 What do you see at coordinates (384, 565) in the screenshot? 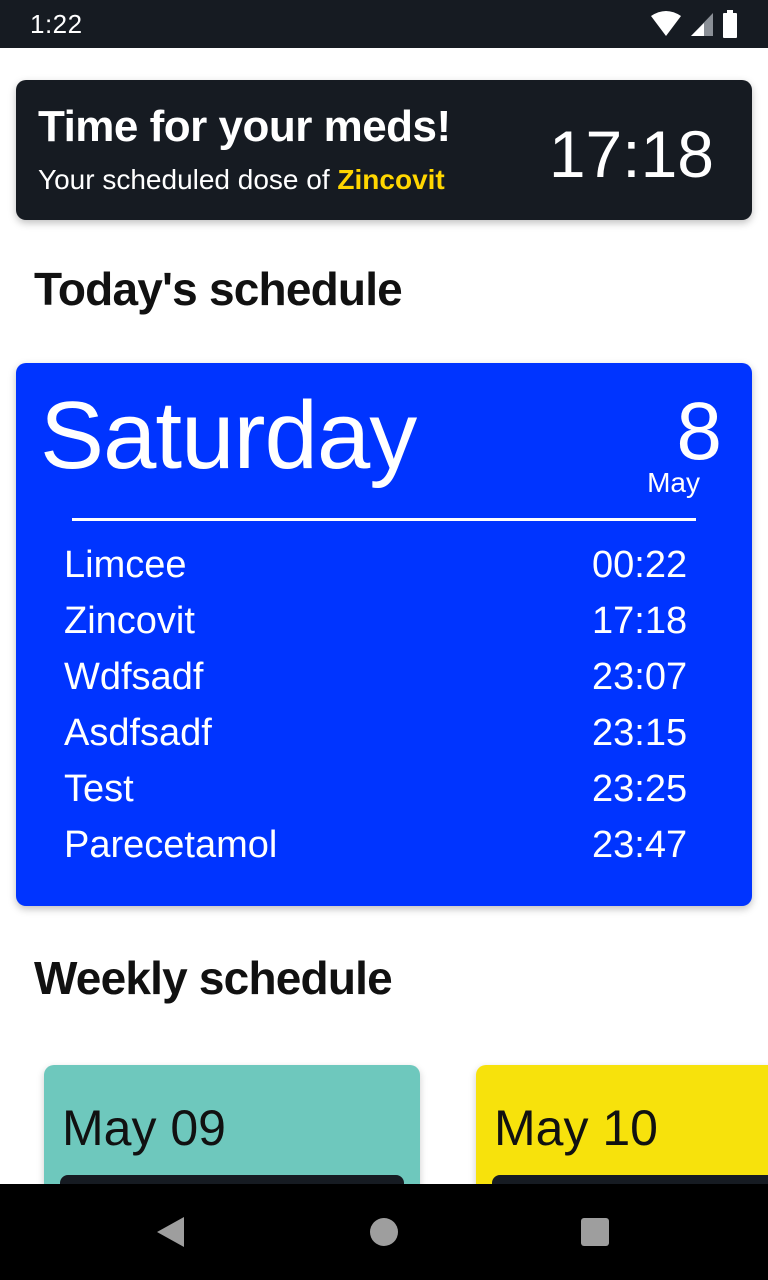
I see `dose-row: Limcee 00:22` at bounding box center [384, 565].